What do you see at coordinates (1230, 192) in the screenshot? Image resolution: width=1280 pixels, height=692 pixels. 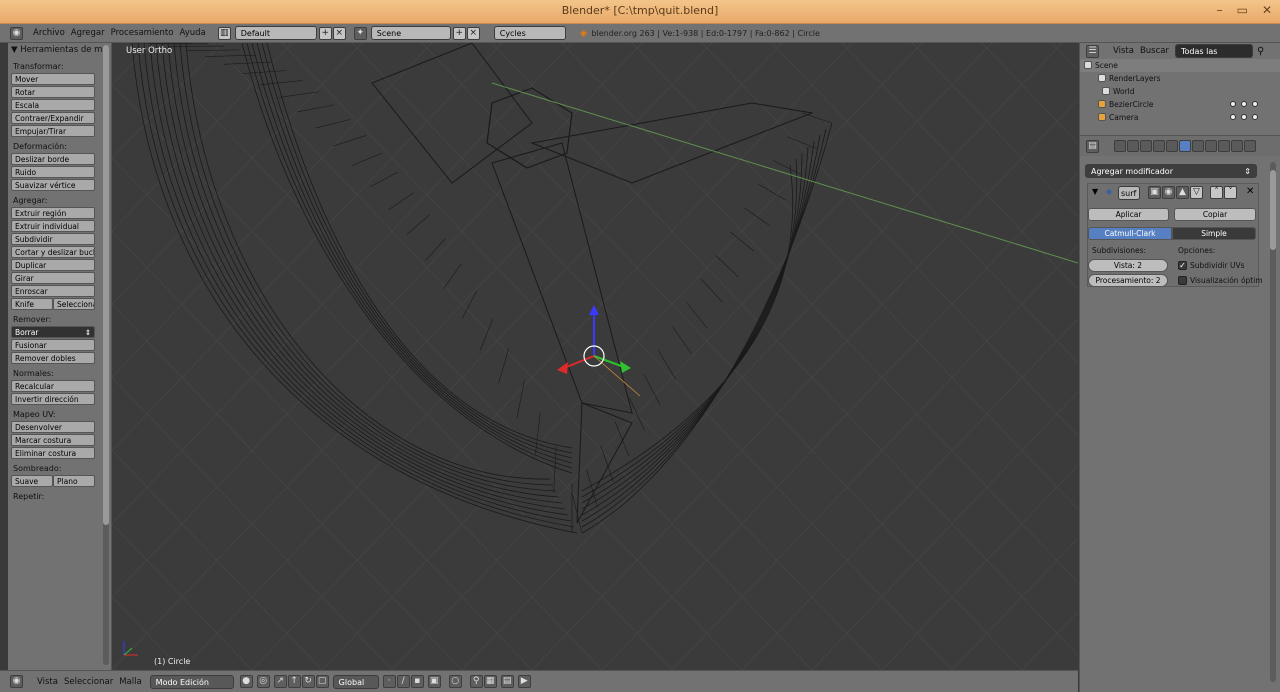 I see `move-down-icon: ˅` at bounding box center [1230, 192].